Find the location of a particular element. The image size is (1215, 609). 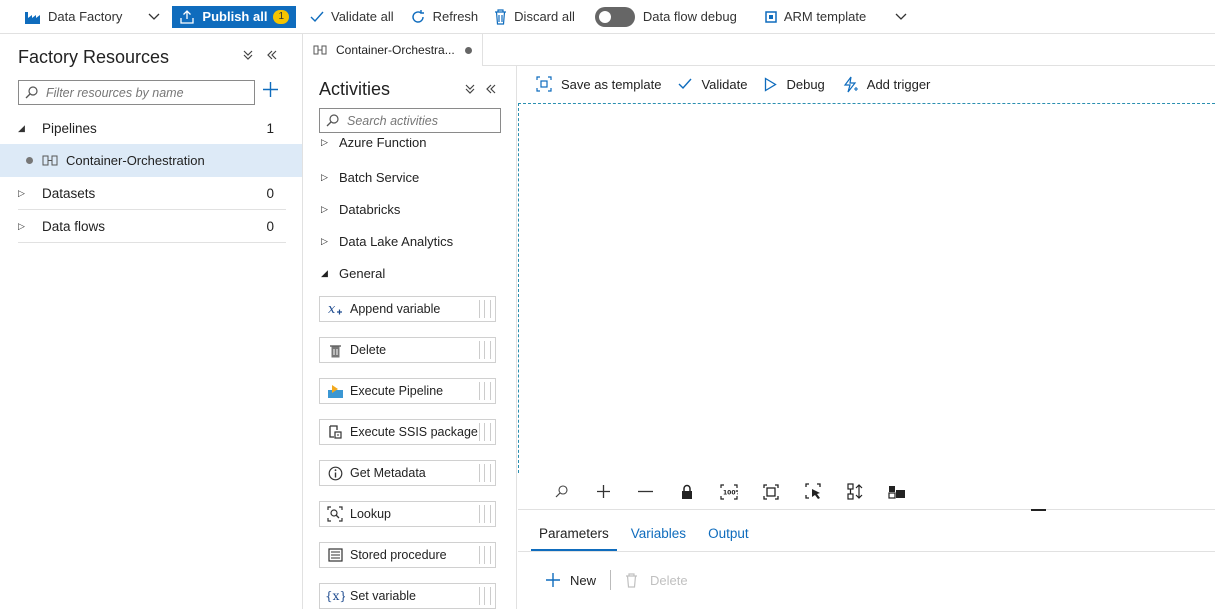

datasets-label: Datasets is located at coordinates (69, 193).